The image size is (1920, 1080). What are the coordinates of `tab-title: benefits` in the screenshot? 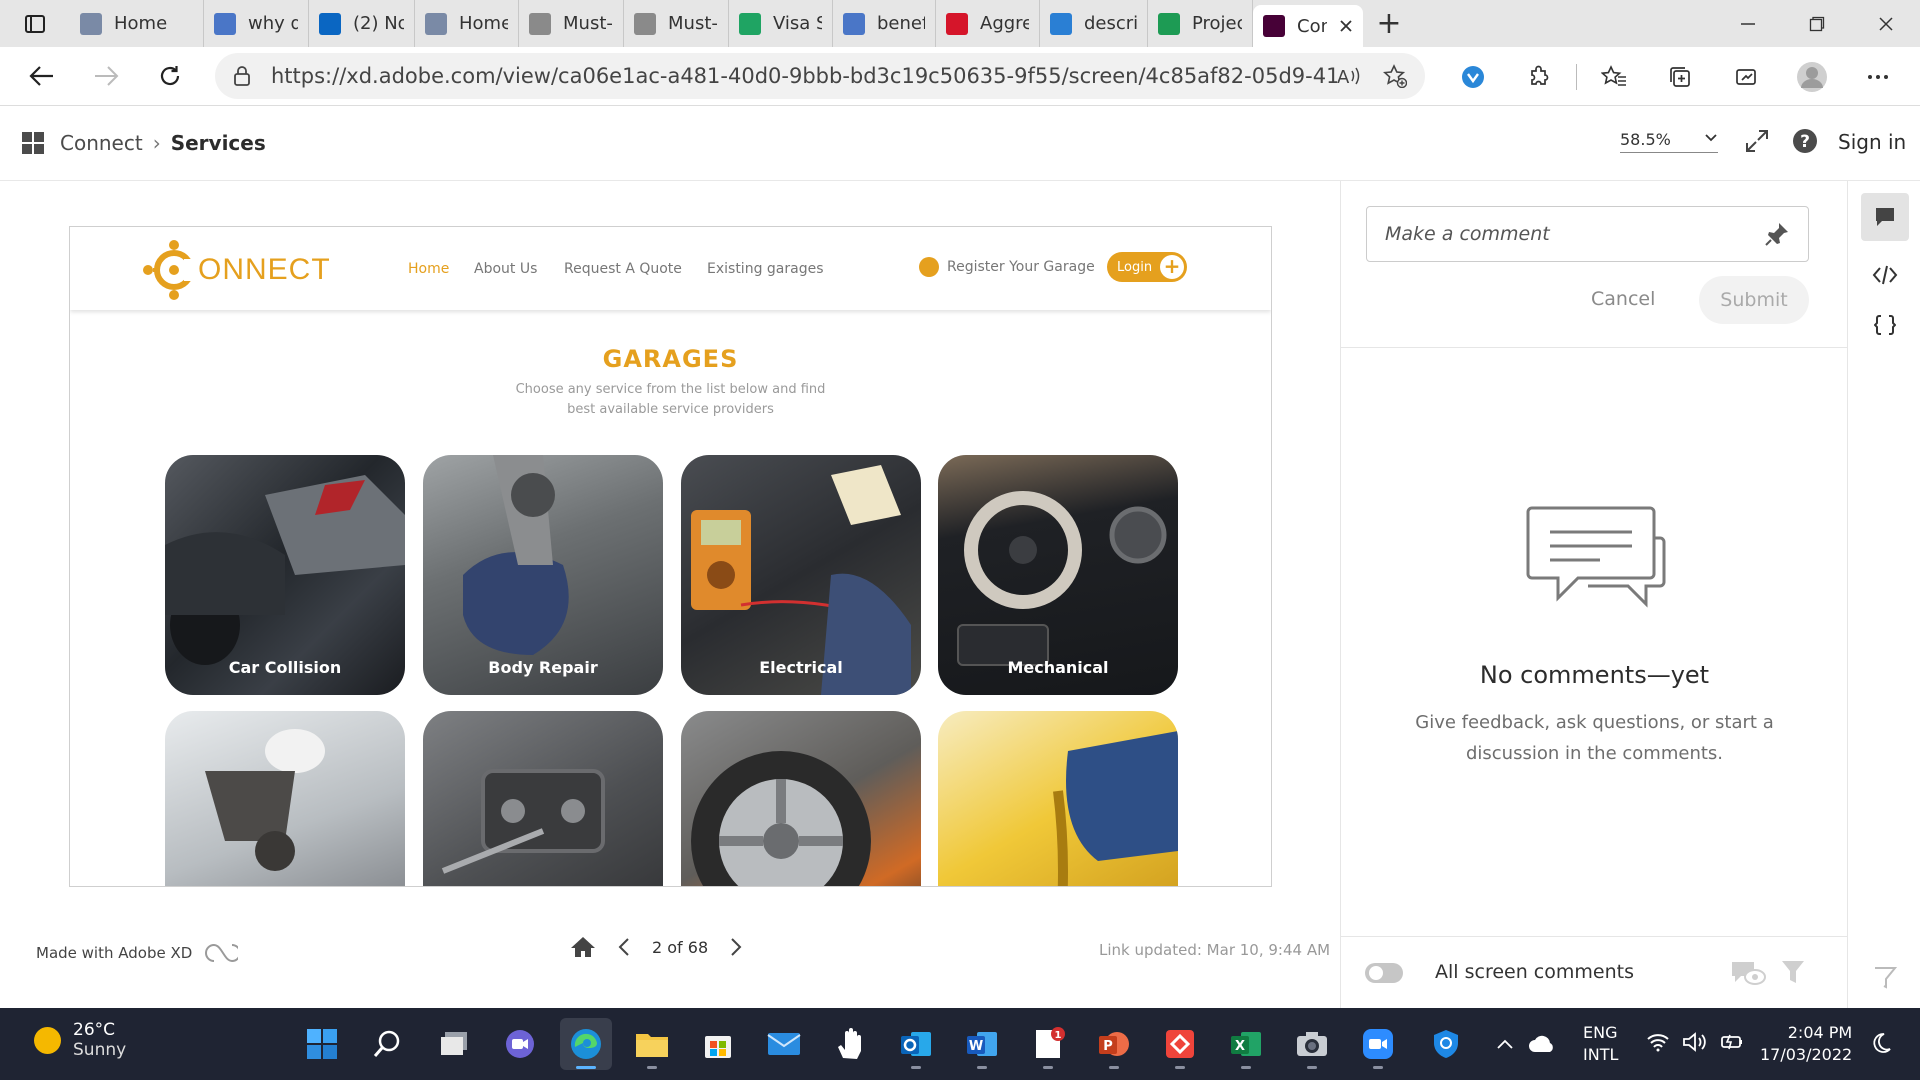 It's located at (901, 23).